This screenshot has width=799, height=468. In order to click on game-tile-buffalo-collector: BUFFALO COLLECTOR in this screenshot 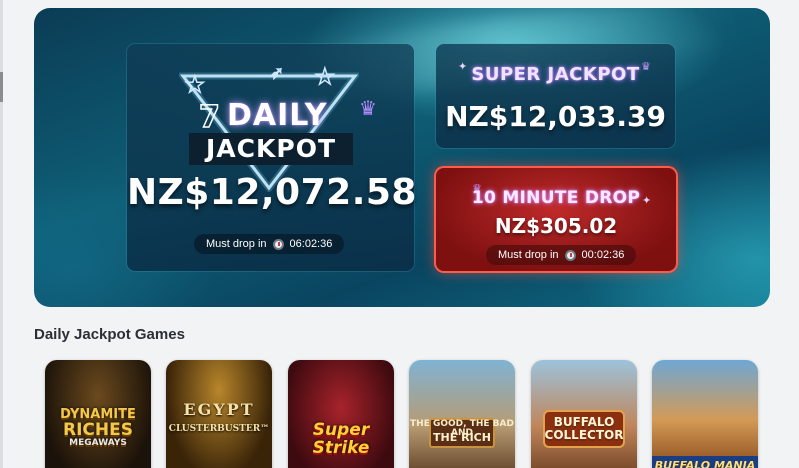, I will do `click(584, 414)`.